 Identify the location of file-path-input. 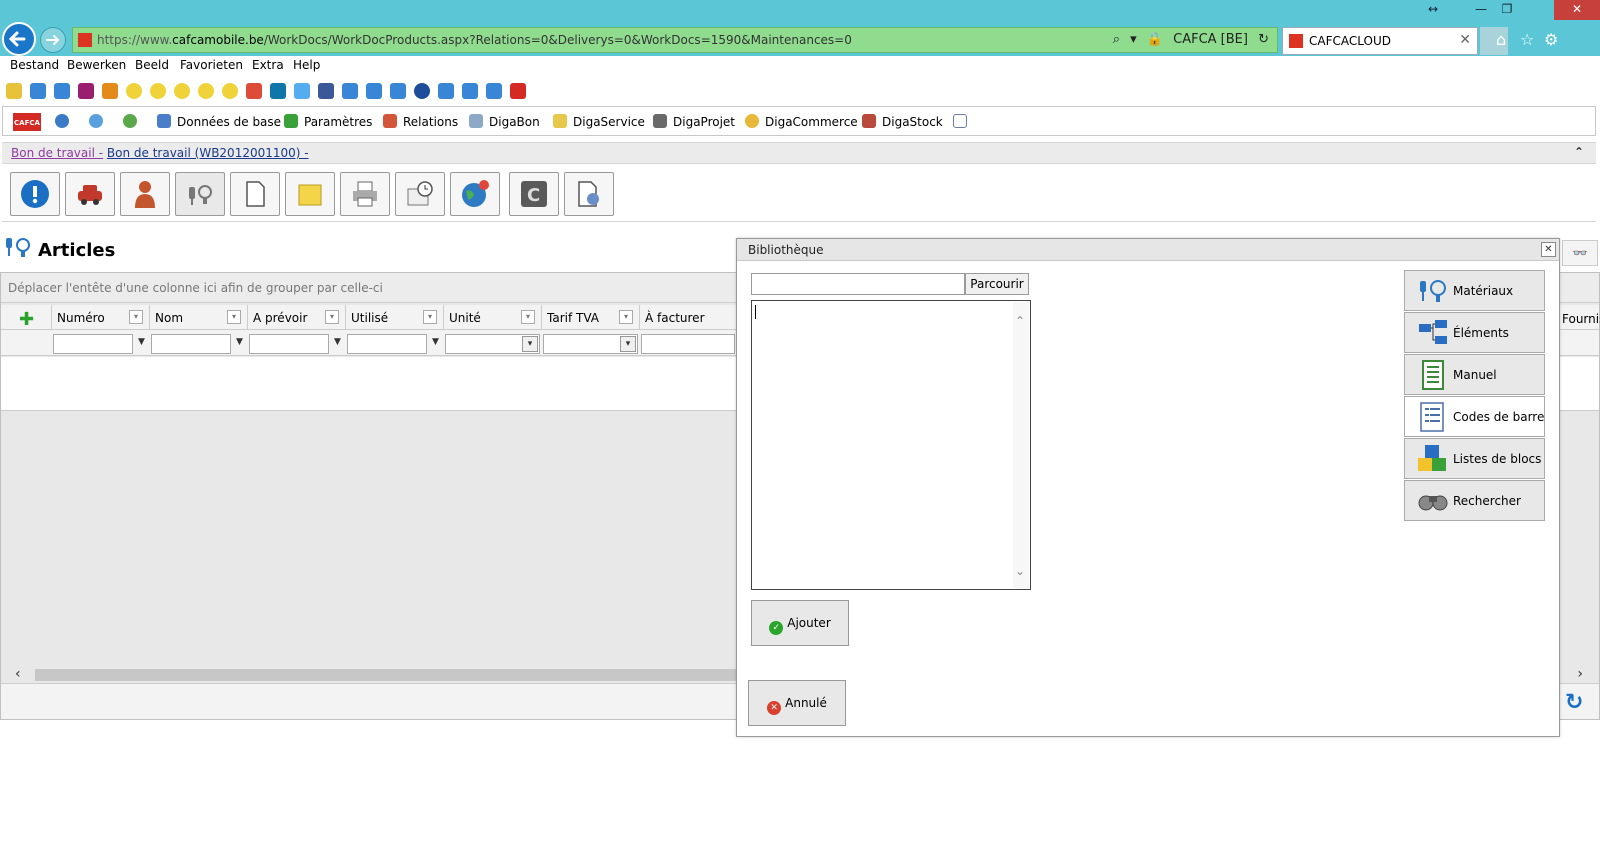
(858, 284).